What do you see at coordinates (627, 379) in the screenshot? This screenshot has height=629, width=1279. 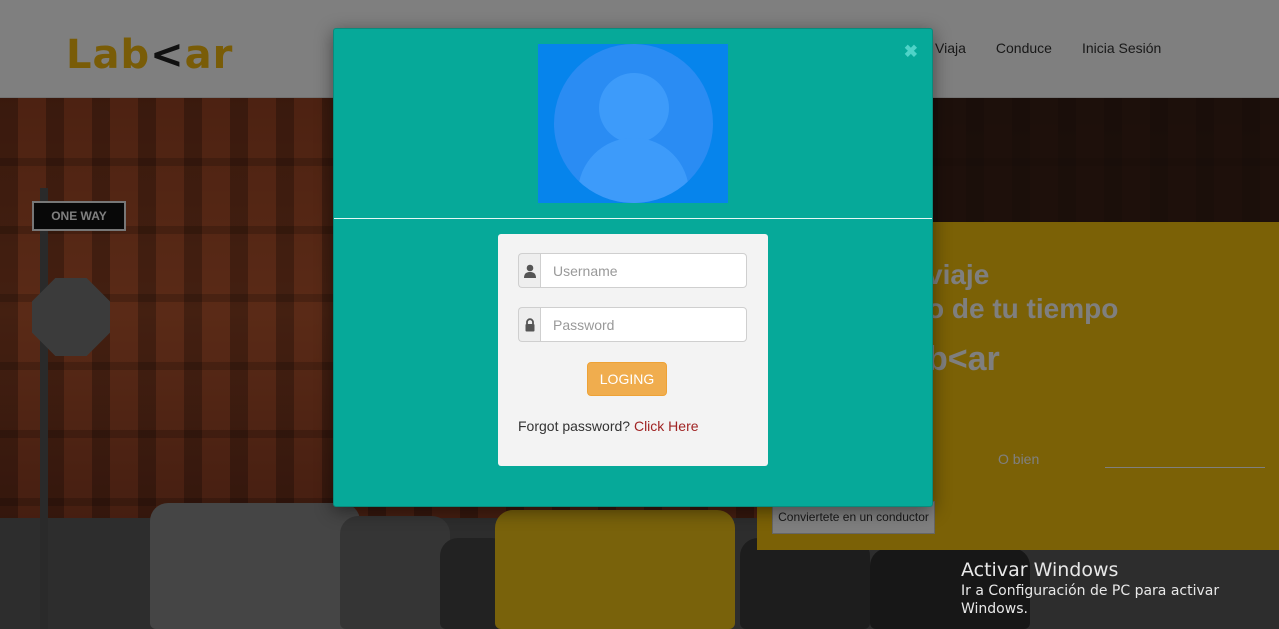 I see `login-button: LOGING` at bounding box center [627, 379].